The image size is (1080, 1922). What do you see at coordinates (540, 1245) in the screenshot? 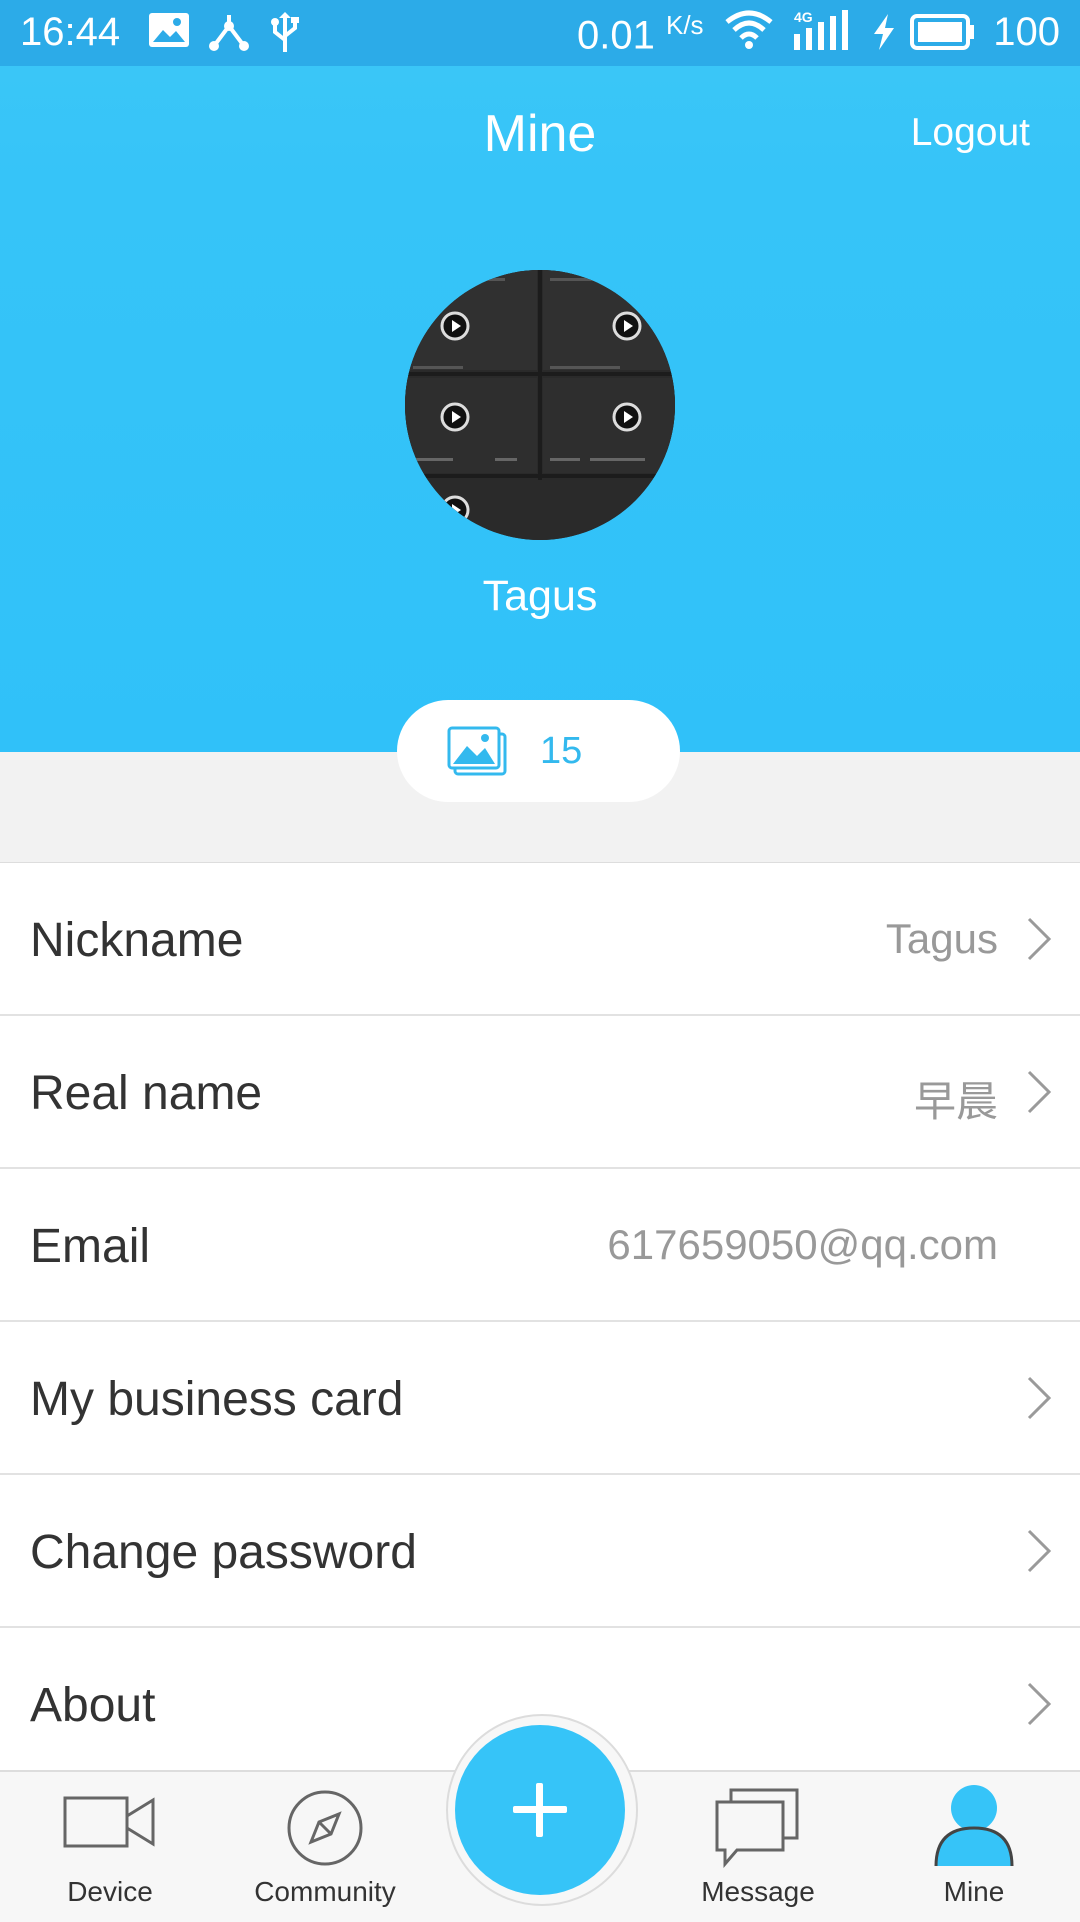
I see `settings-row-email: Email 617659050@qq.com` at bounding box center [540, 1245].